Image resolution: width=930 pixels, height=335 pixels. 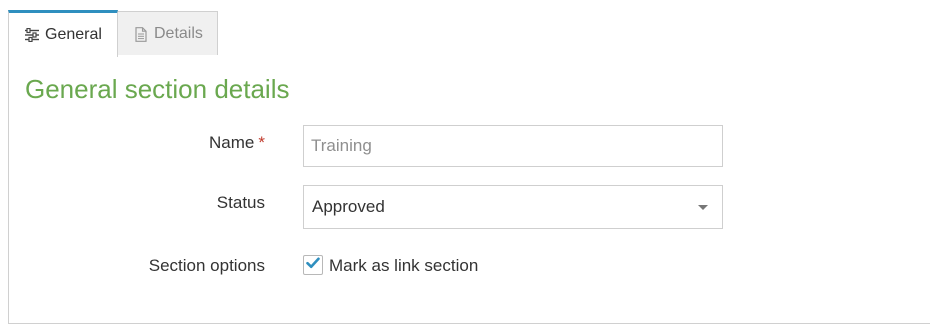 I want to click on checkmark-icon, so click(x=313, y=265).